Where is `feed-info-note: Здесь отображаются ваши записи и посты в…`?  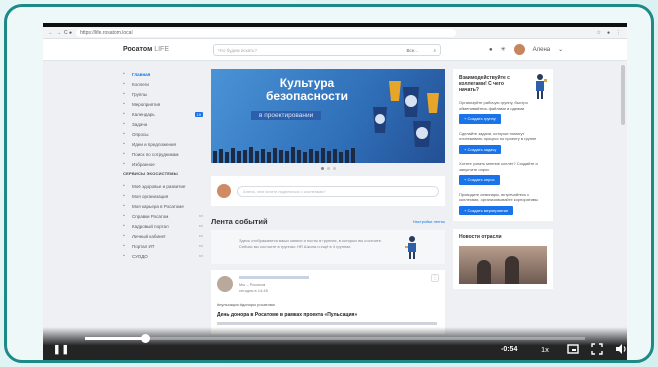
feed-info-note: Здесь отображаются ваши записи и посты в… is located at coordinates (328, 247).